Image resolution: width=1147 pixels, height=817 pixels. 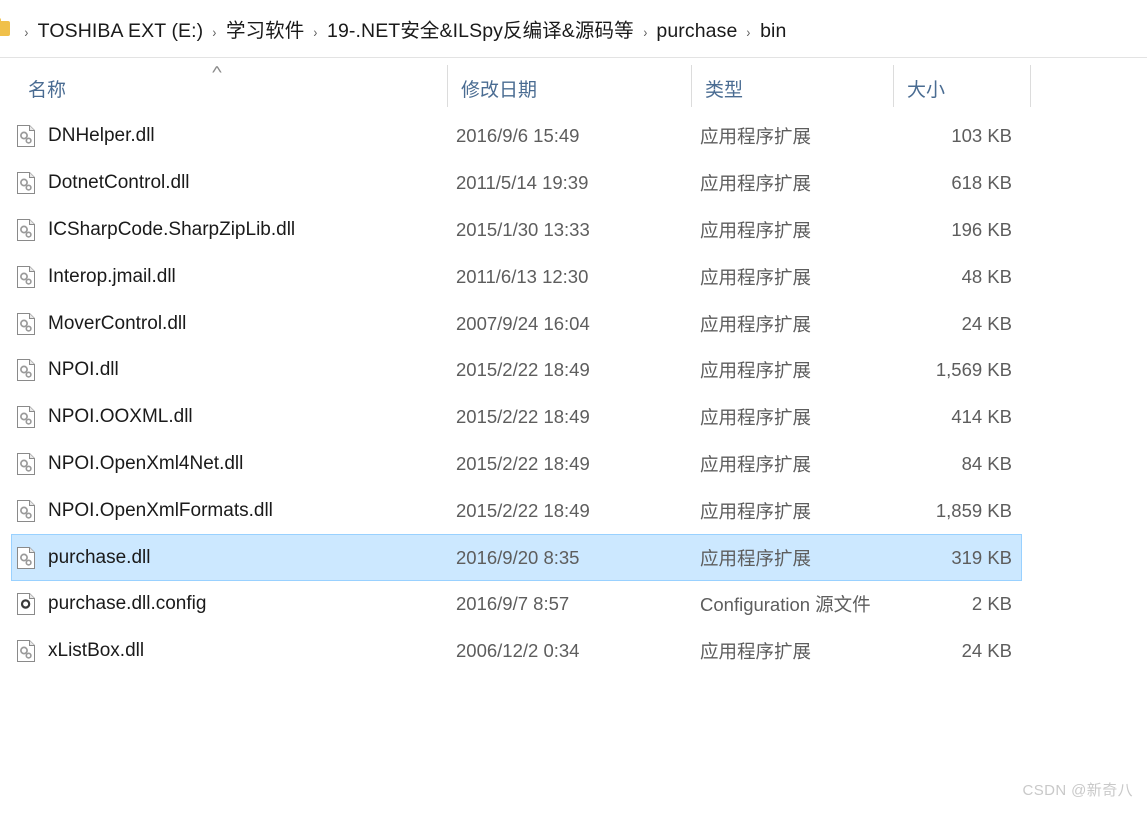 I want to click on file-name-cell: DNHelper.dll, so click(x=223, y=136).